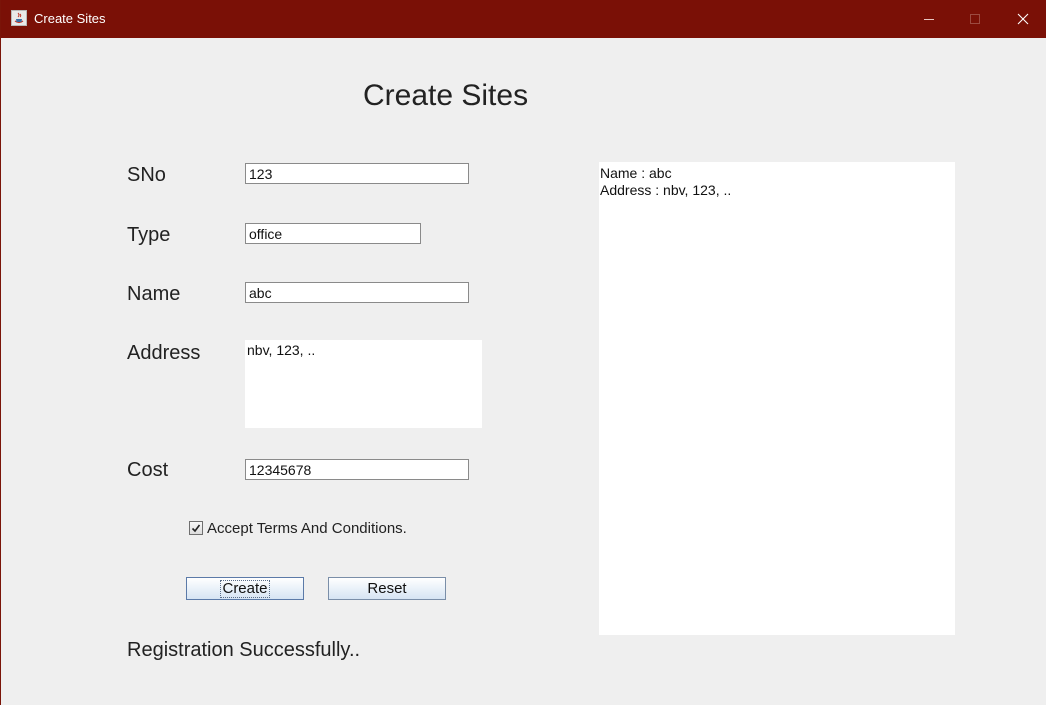  I want to click on reset-button: Reset, so click(387, 588).